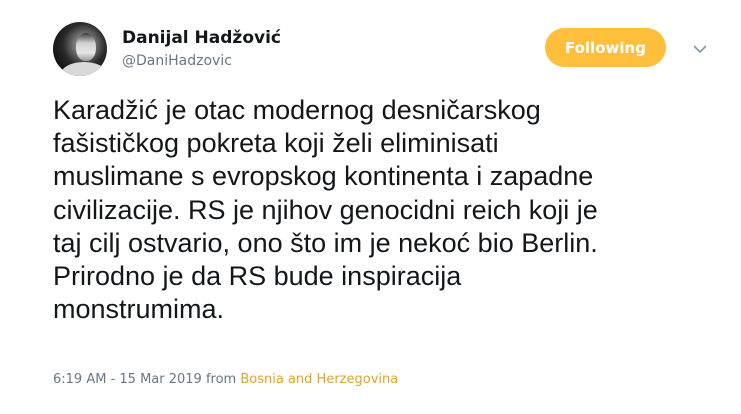 The height and width of the screenshot is (414, 741). I want to click on following-button: Following, so click(605, 47).